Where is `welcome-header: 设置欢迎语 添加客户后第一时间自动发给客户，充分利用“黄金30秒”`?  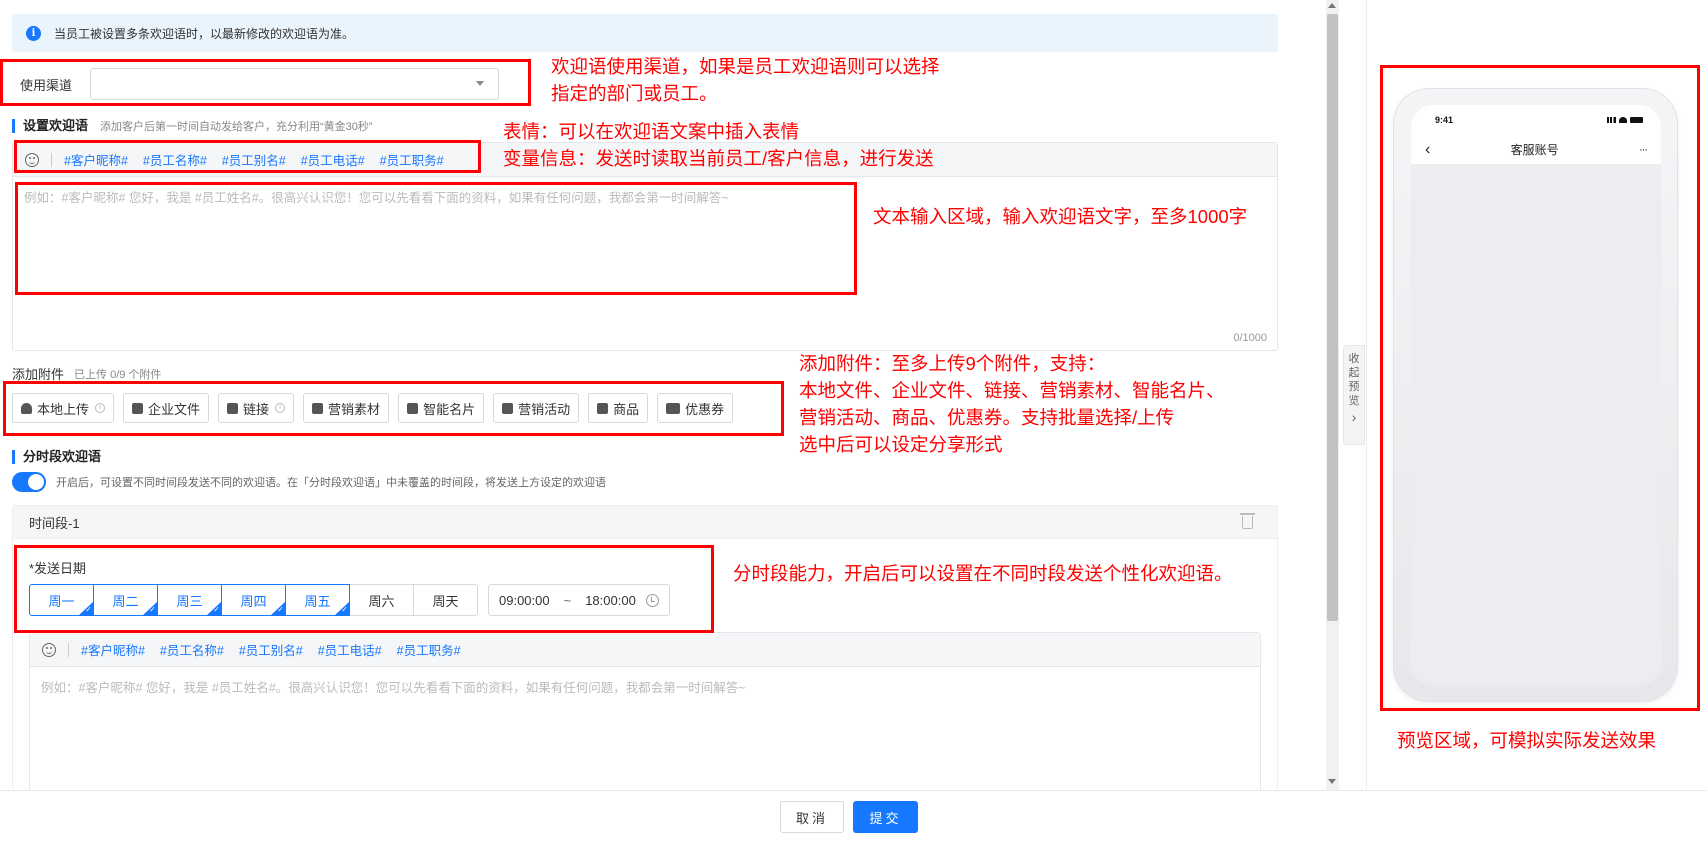 welcome-header: 设置欢迎语 添加客户后第一时间自动发给客户，充分利用“黄金30秒” is located at coordinates (192, 126).